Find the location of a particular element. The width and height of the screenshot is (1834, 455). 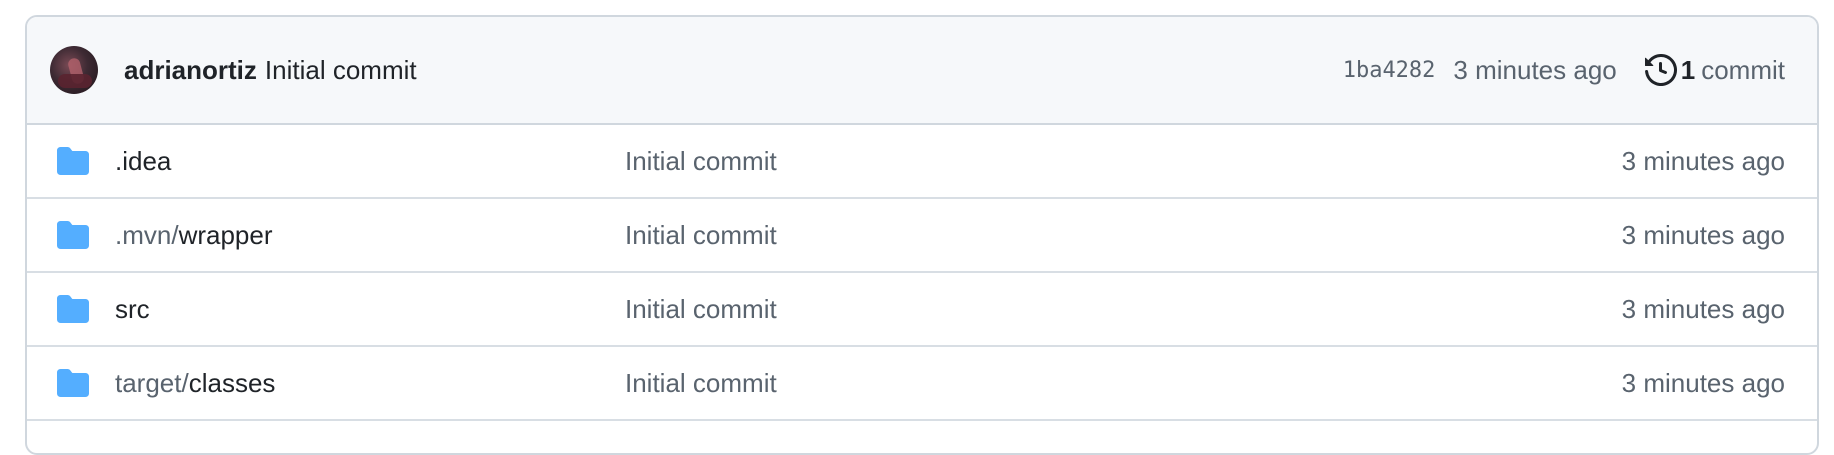

file-name: classes is located at coordinates (232, 382).